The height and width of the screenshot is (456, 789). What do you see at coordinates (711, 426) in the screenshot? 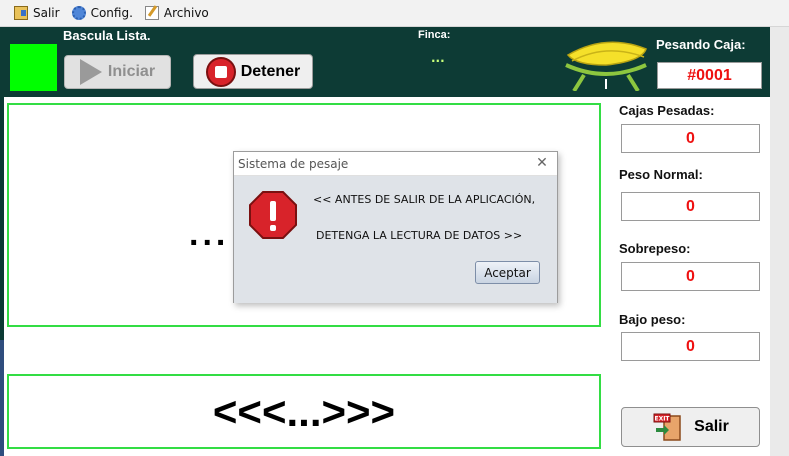
I see `exit-button-label: Salir` at bounding box center [711, 426].